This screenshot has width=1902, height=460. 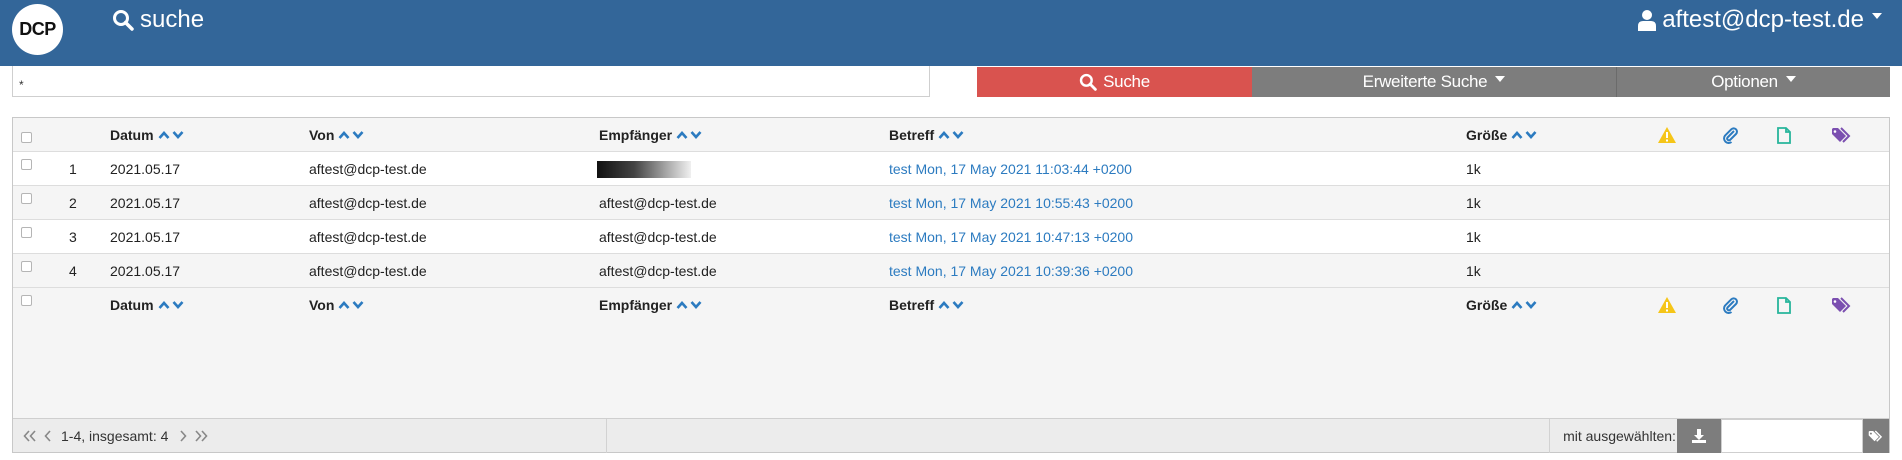 What do you see at coordinates (1011, 237) in the screenshot?
I see `row-subject-link: test Mon, 17 May 2021 10:47:13 +0200` at bounding box center [1011, 237].